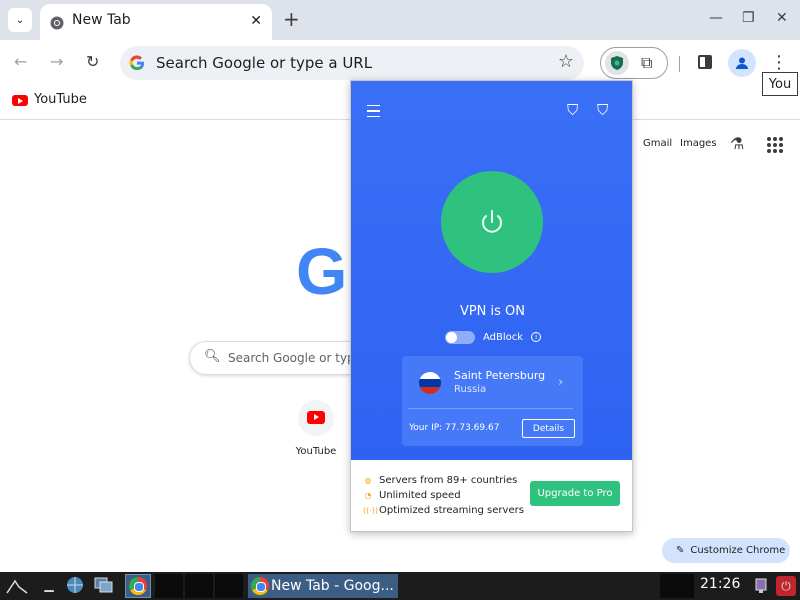 The height and width of the screenshot is (600, 800). What do you see at coordinates (373, 111) in the screenshot?
I see `hamburger-menu-icon` at bounding box center [373, 111].